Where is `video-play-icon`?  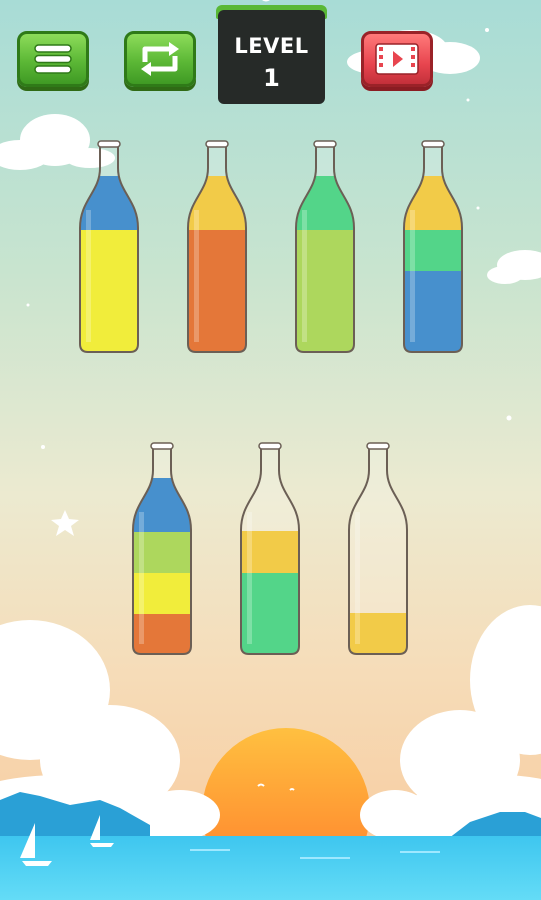 video-play-icon is located at coordinates (397, 59).